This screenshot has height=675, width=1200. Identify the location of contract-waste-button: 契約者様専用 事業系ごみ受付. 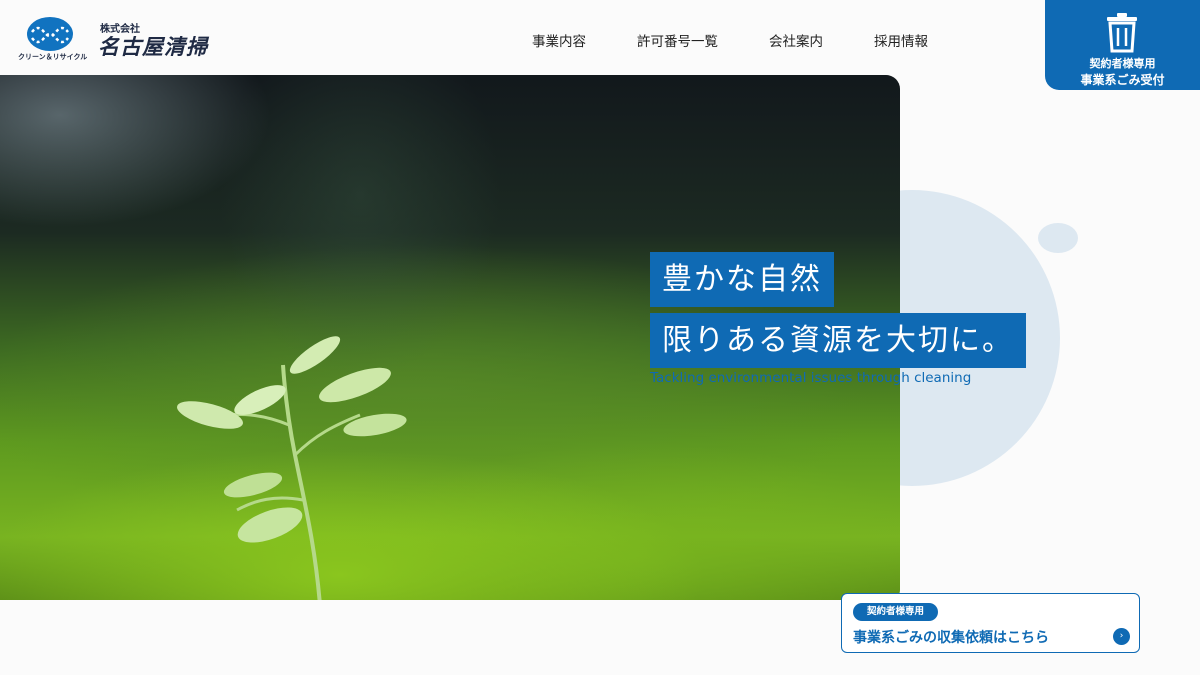
(1122, 45).